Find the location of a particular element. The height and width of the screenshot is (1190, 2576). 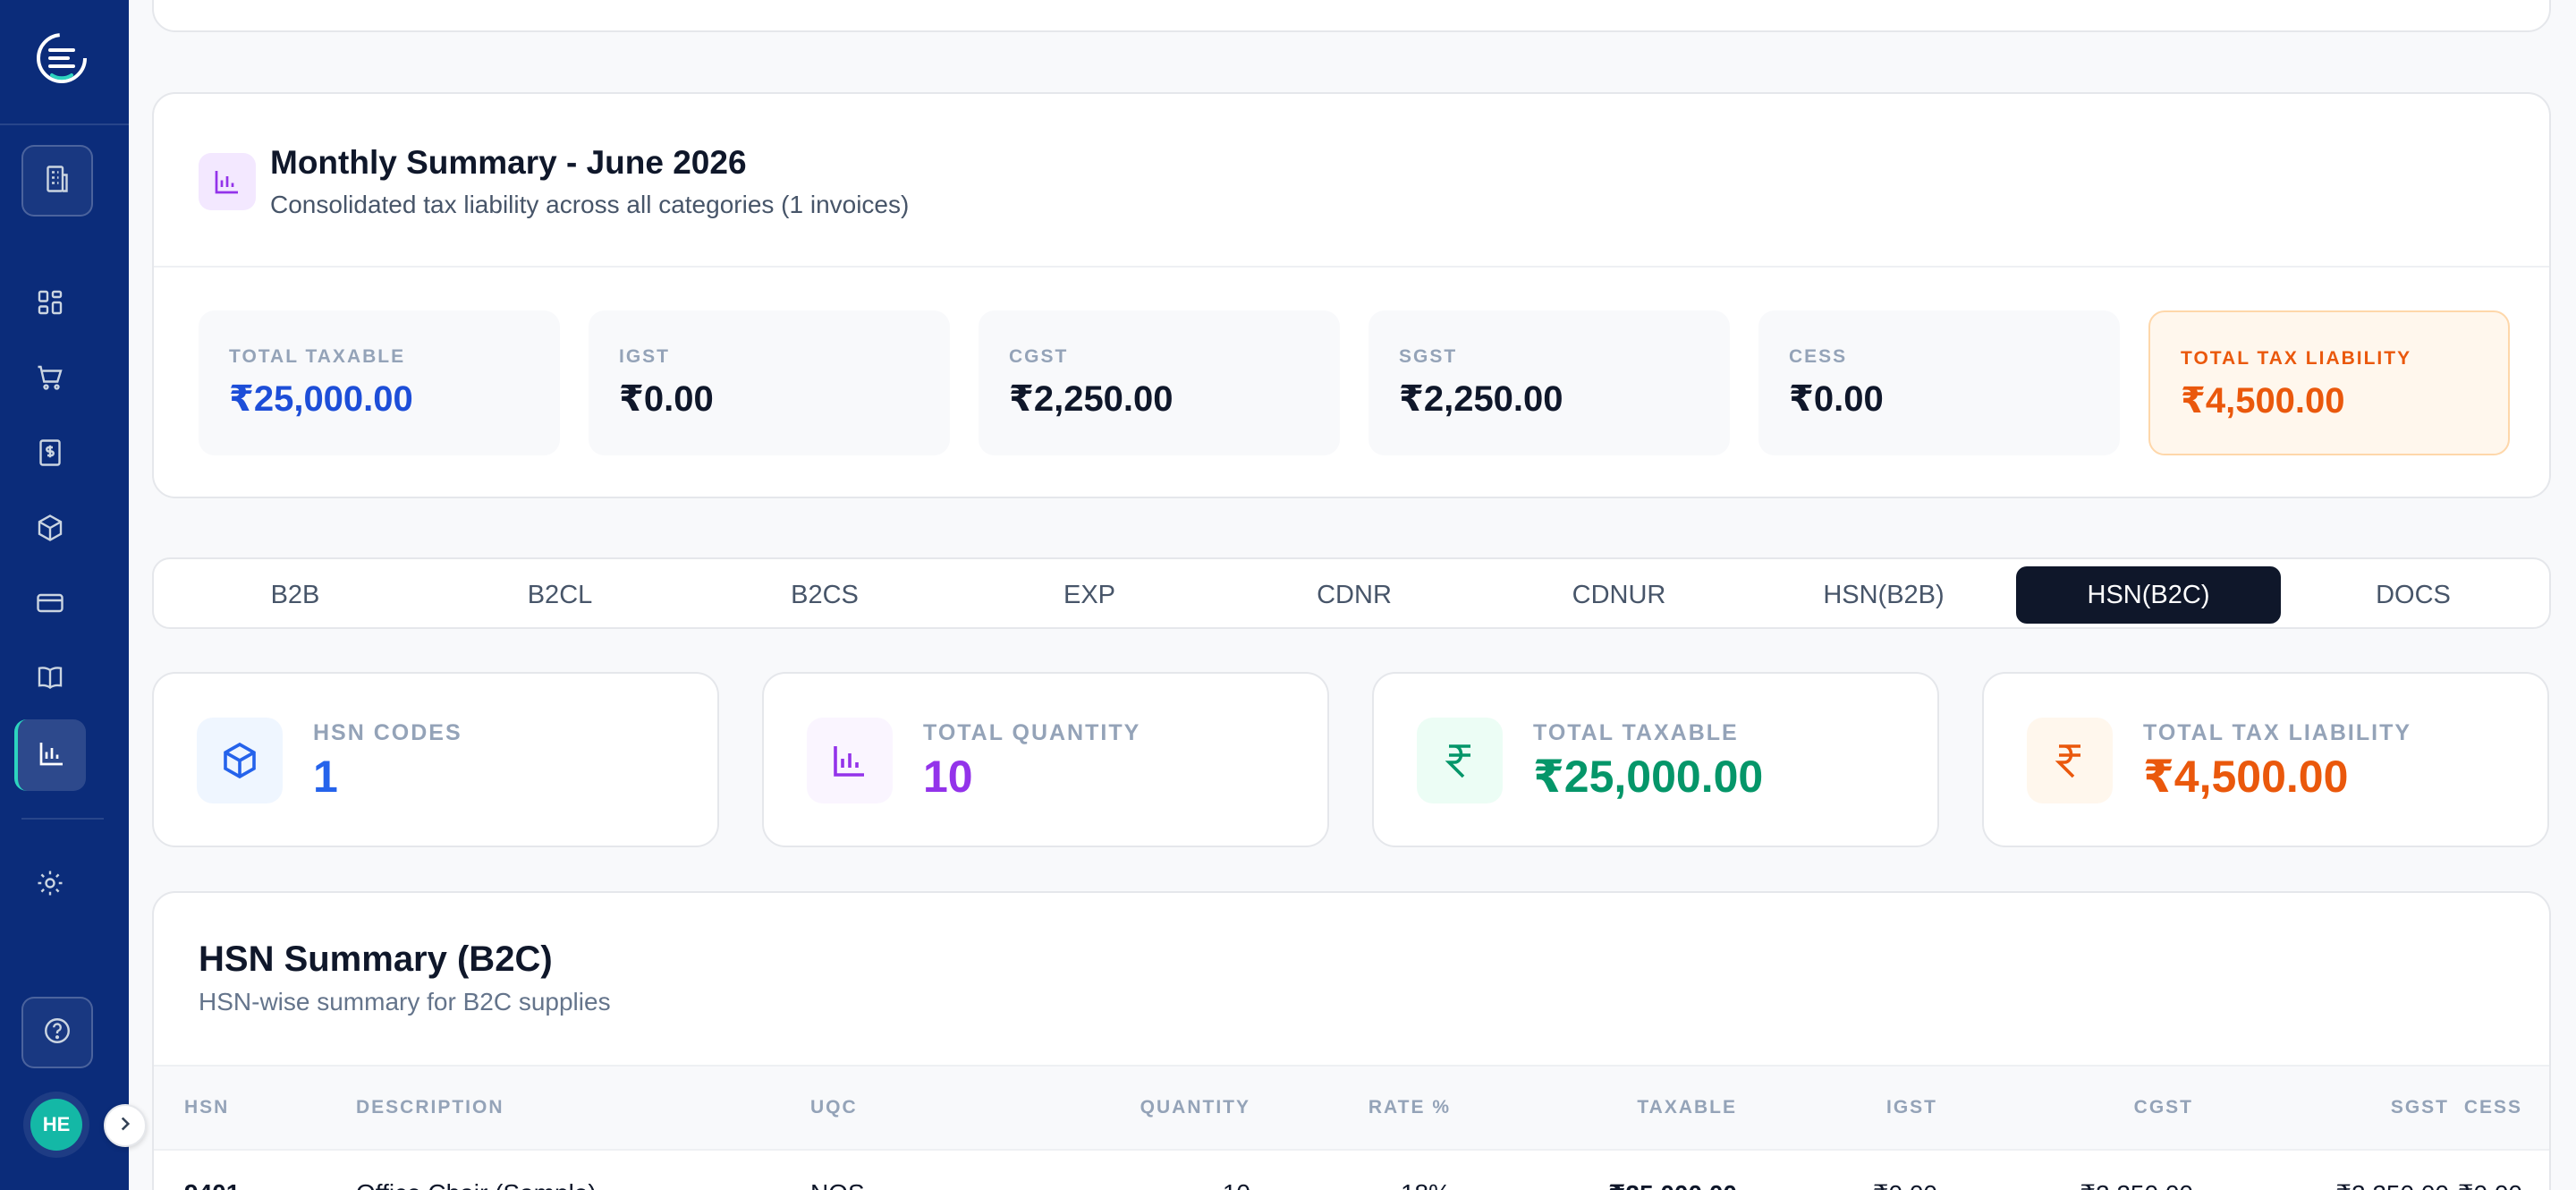

tab-b2cl: B2CL is located at coordinates (560, 595).